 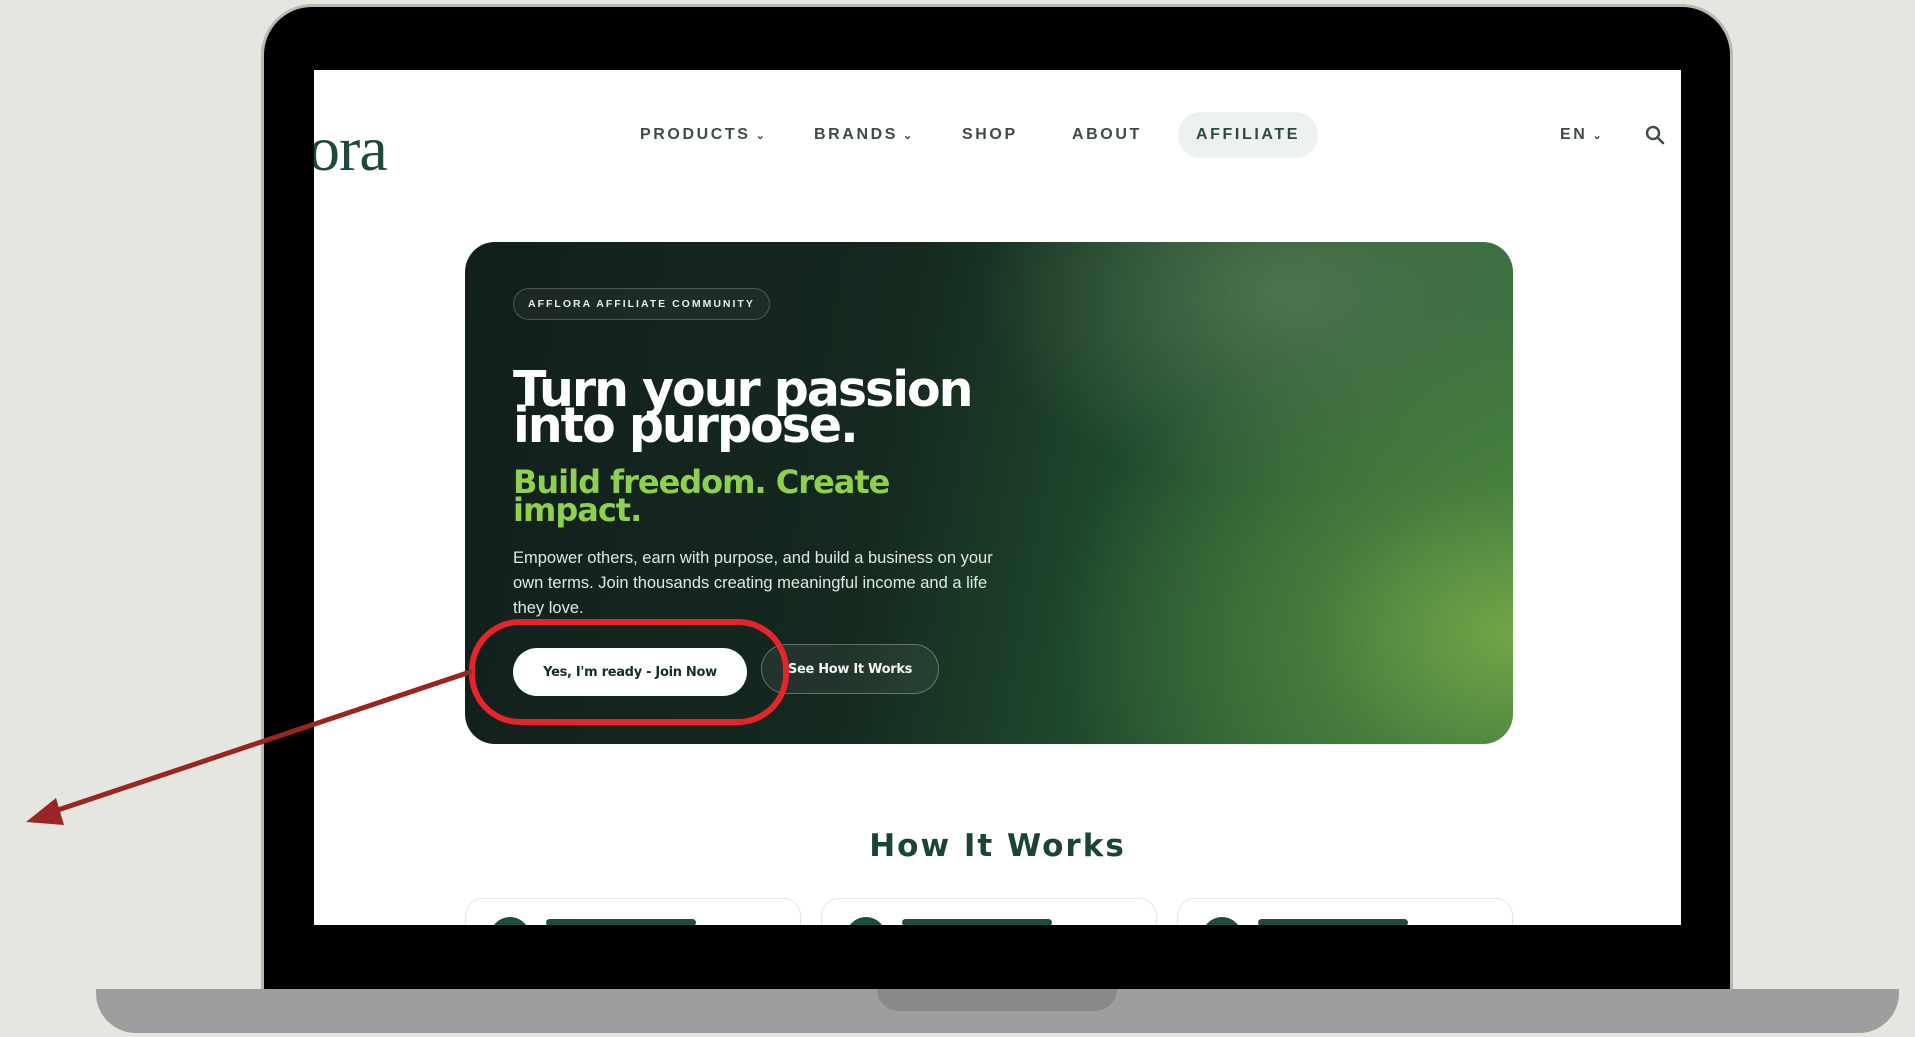 What do you see at coordinates (1574, 134) in the screenshot?
I see `language-label: EN` at bounding box center [1574, 134].